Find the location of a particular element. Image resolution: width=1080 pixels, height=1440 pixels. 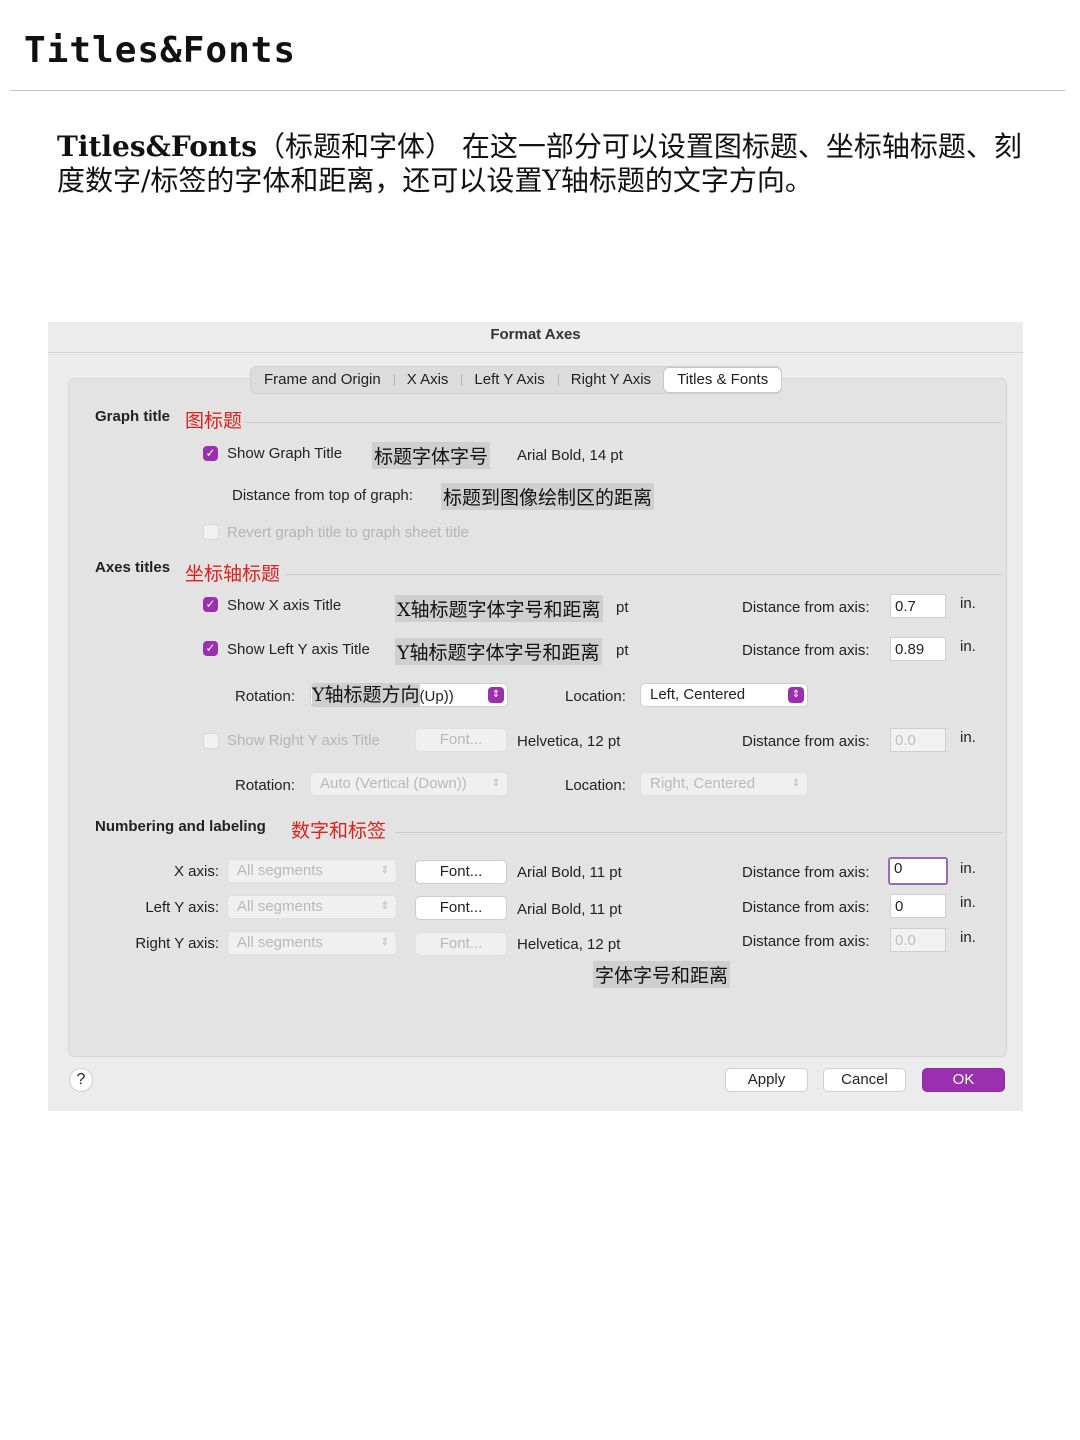

numbering-x-distance-label: Distance from axis: is located at coordinates (806, 872).